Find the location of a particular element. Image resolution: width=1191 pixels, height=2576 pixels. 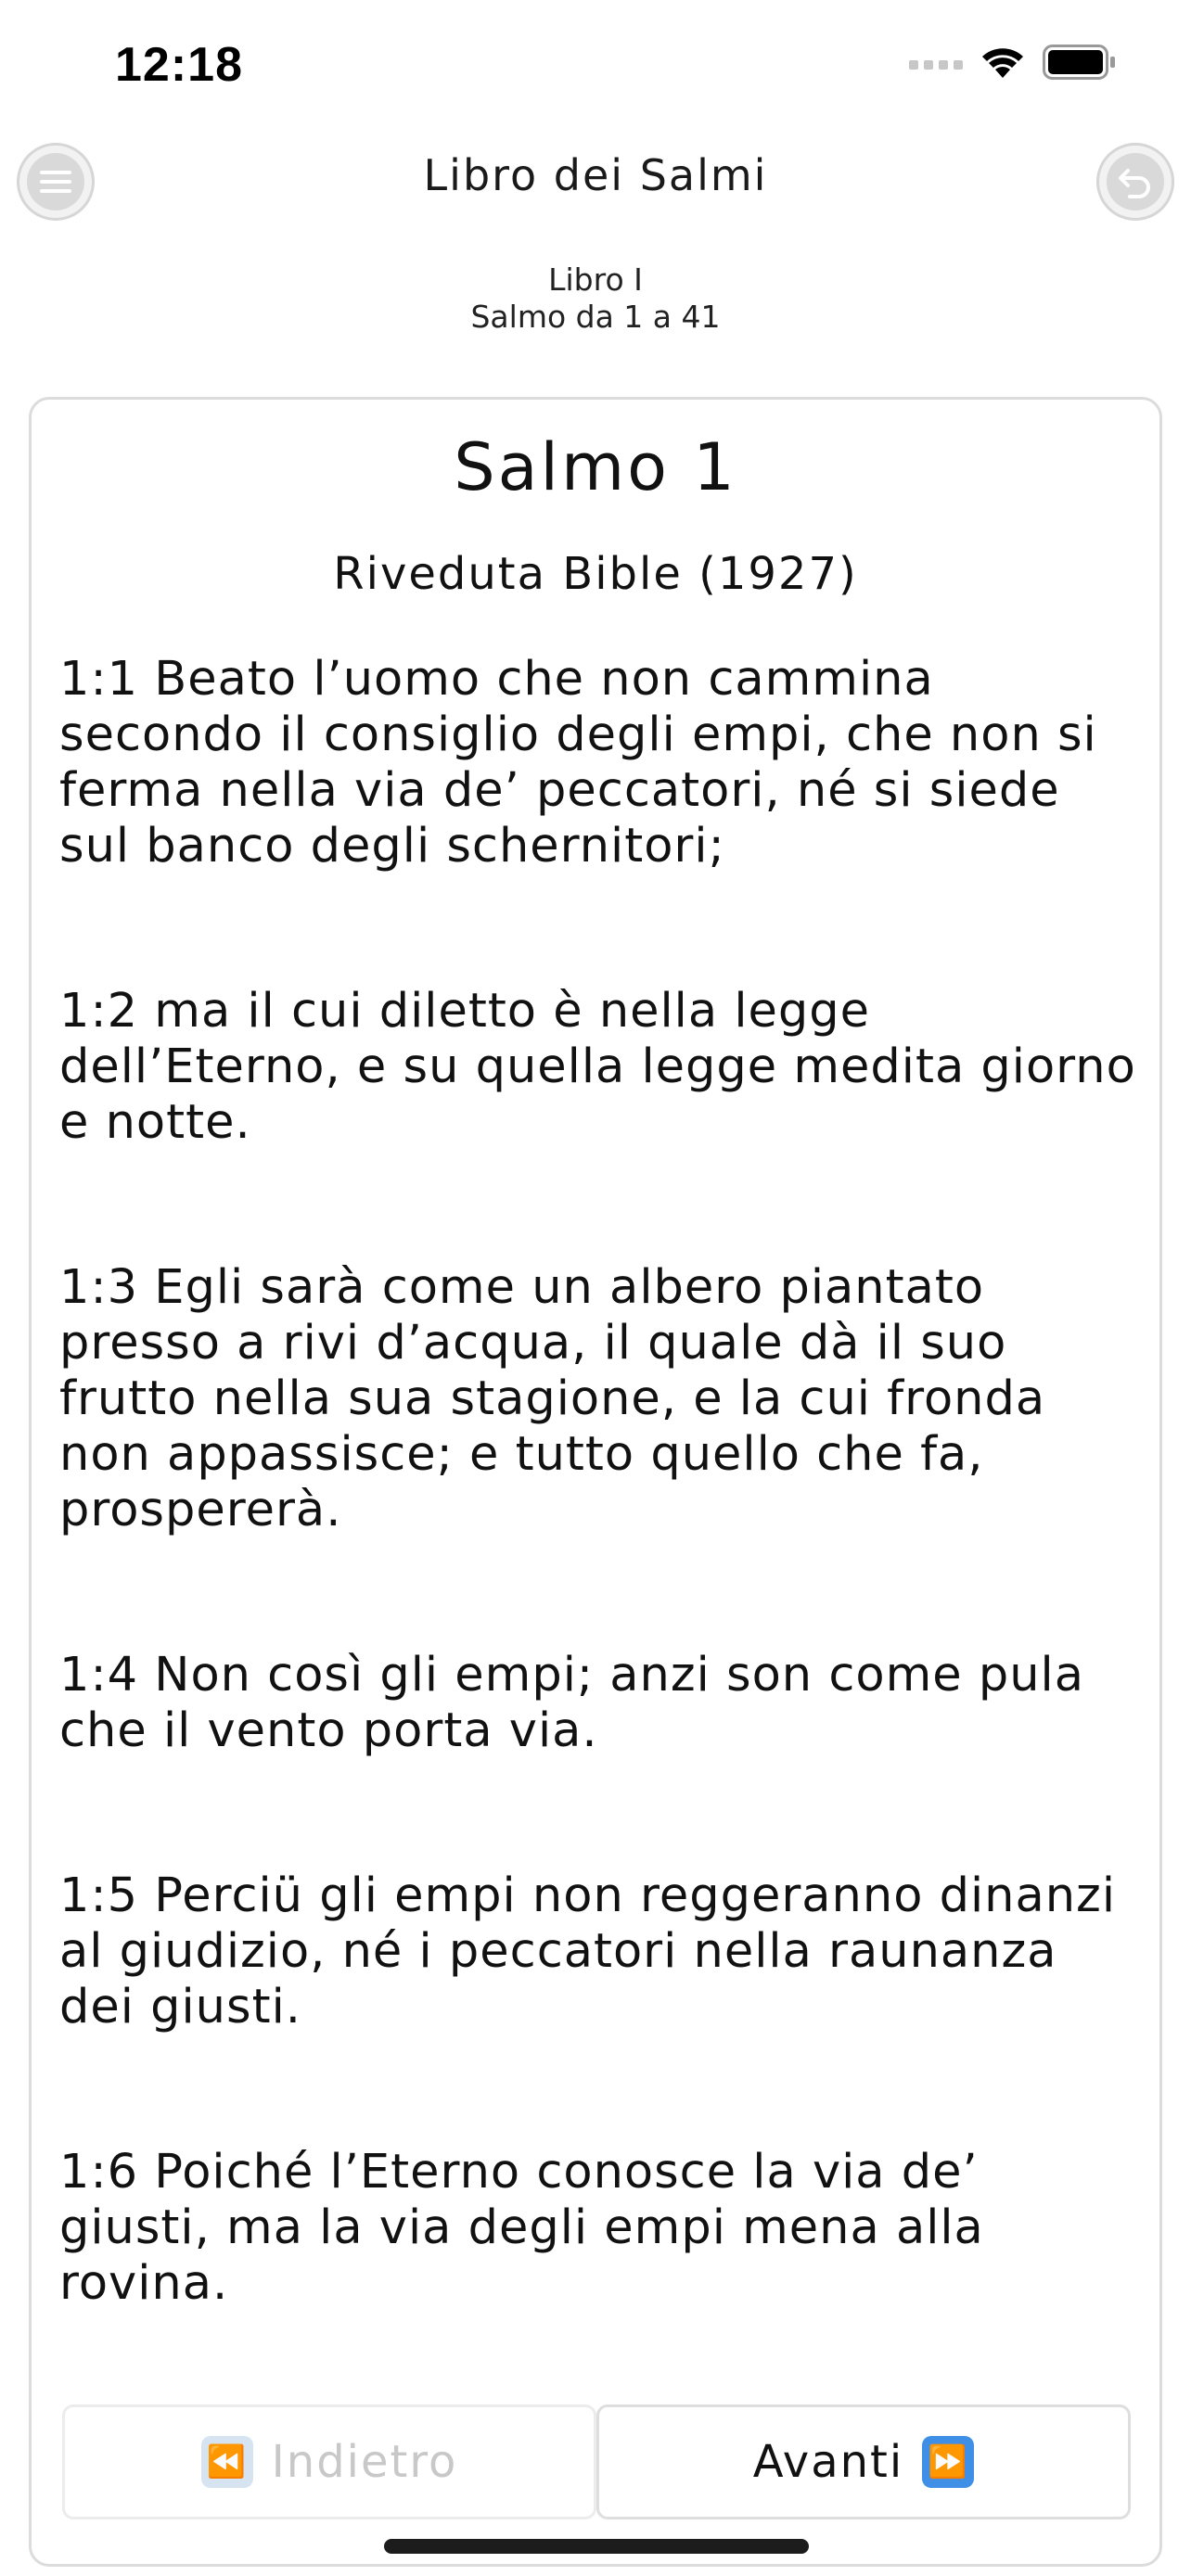

back-button is located at coordinates (1135, 182).